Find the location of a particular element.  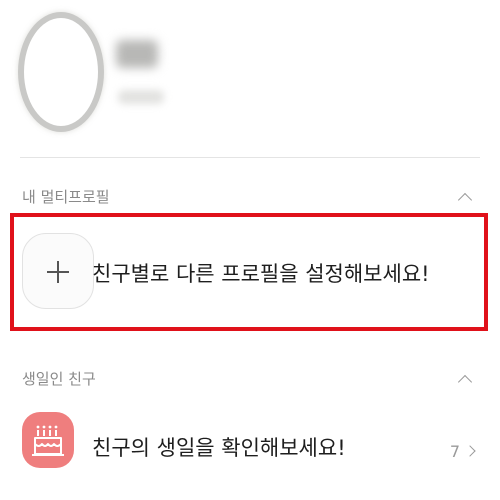

birthday-prompt: 친구의 생일을 확인해보세요! is located at coordinates (219, 447).